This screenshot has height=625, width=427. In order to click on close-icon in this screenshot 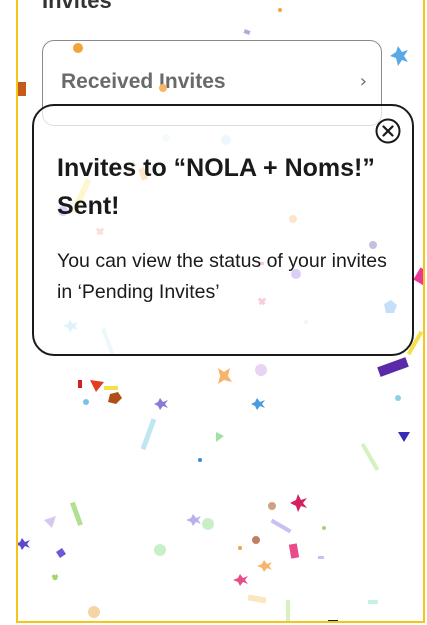, I will do `click(388, 131)`.